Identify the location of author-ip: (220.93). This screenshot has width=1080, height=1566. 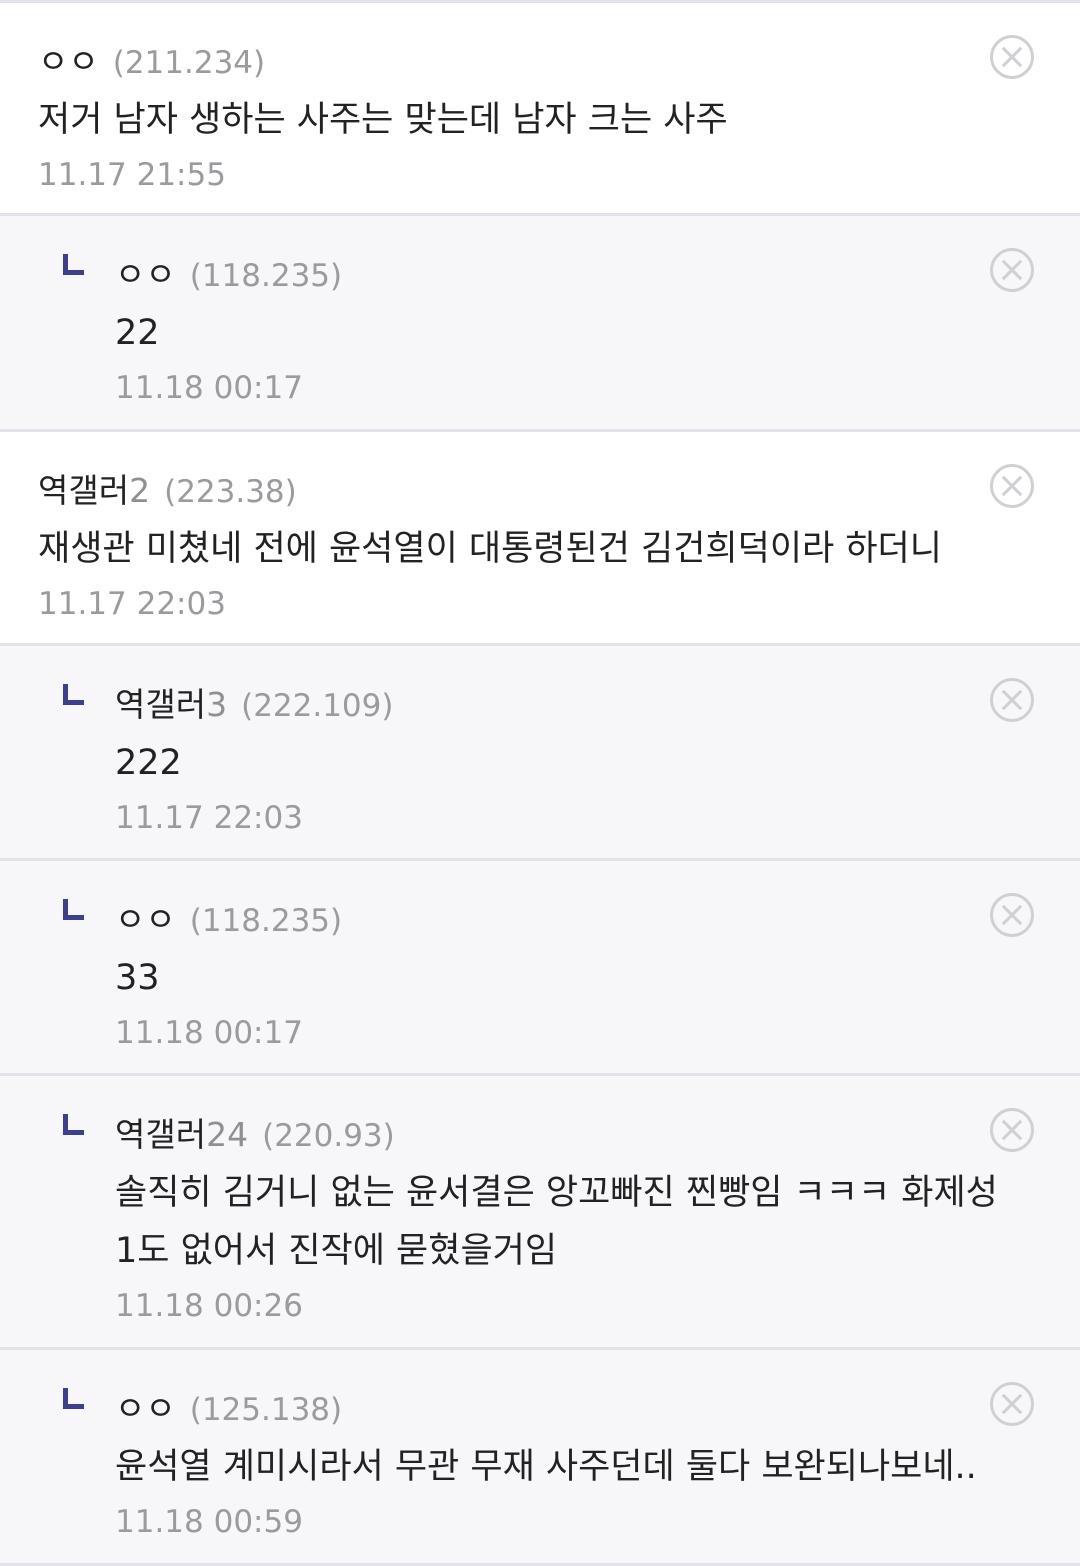
(328, 1136).